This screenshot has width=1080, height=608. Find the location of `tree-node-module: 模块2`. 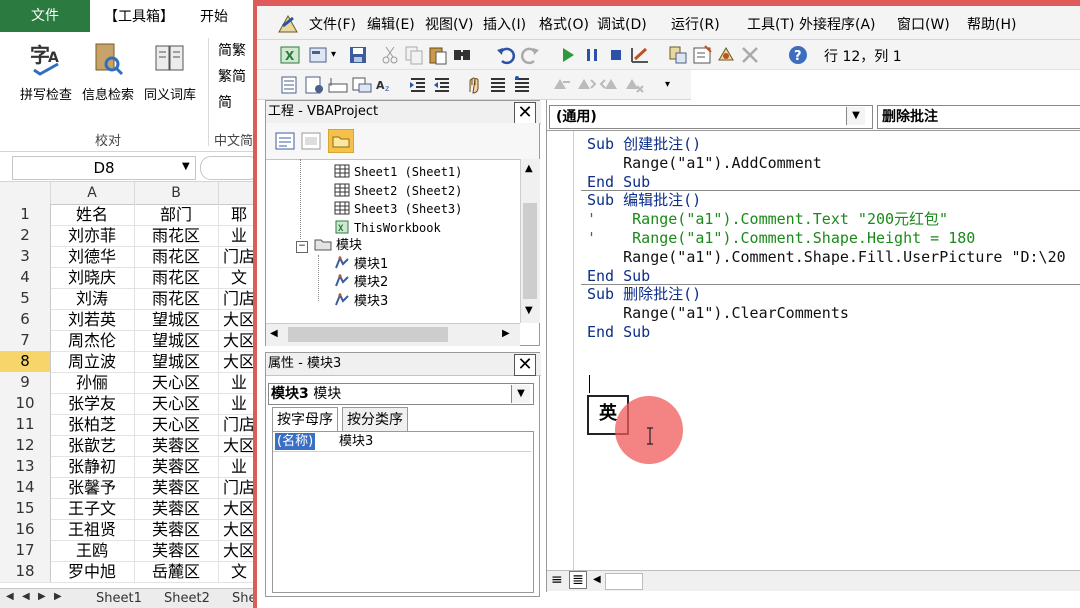

tree-node-module: 模块2 is located at coordinates (361, 282).